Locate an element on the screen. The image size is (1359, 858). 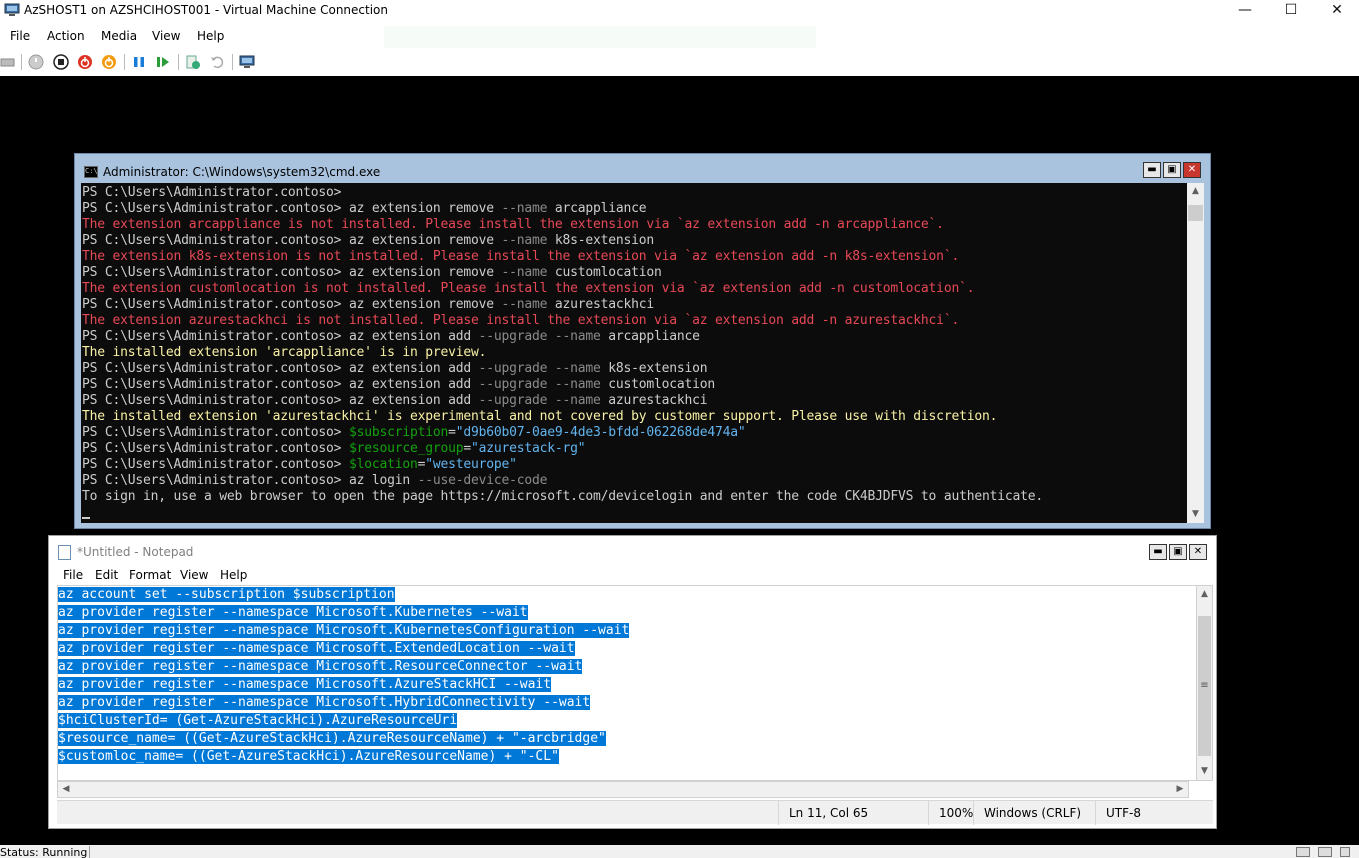
cmd-scrollbar: ▲ ▼ is located at coordinates (1195, 353).